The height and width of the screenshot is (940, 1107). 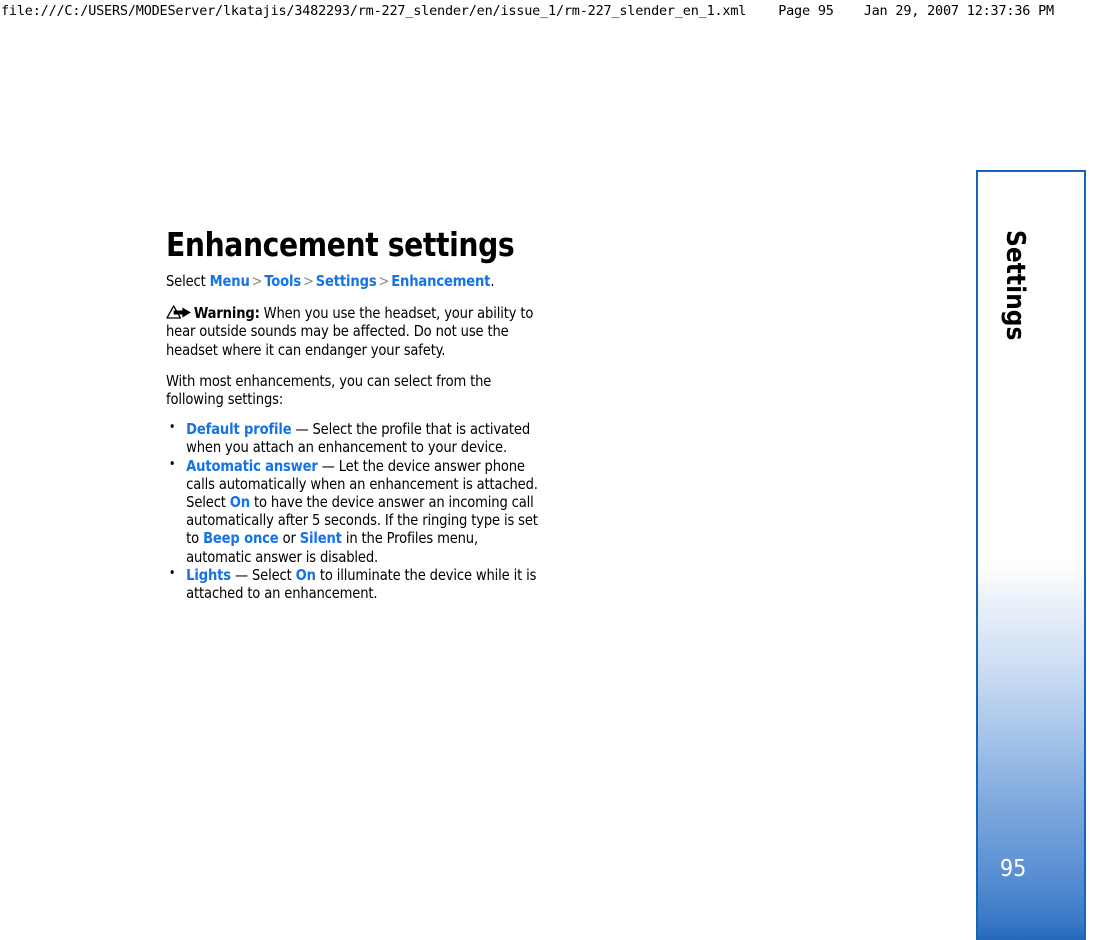 I want to click on list-item-description: — Select, so click(x=263, y=574).